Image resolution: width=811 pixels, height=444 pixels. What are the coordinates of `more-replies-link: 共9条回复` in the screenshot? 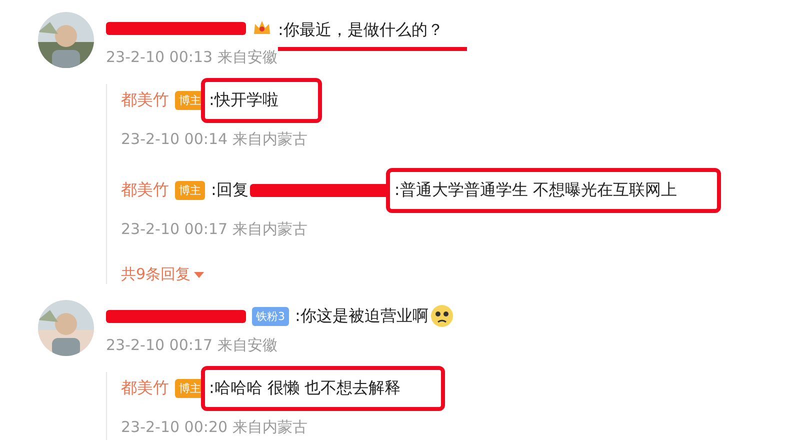 It's located at (162, 274).